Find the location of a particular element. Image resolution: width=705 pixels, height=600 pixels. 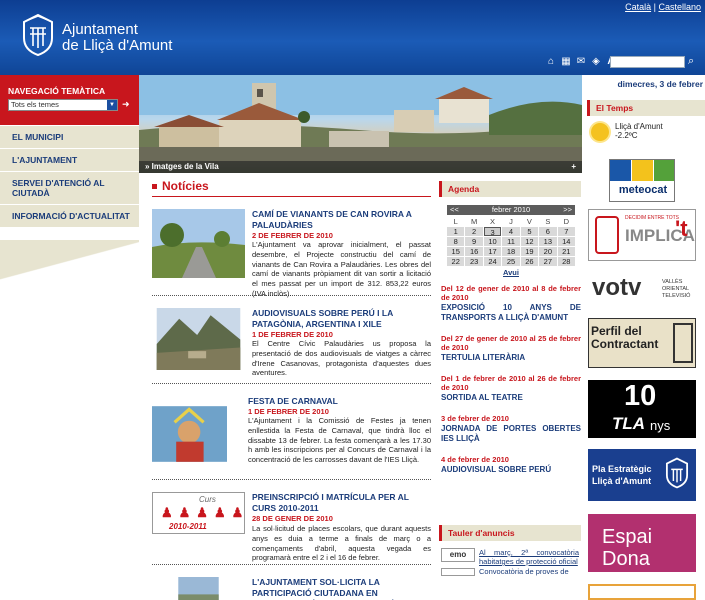

calendar-day: 19 is located at coordinates (529, 251).